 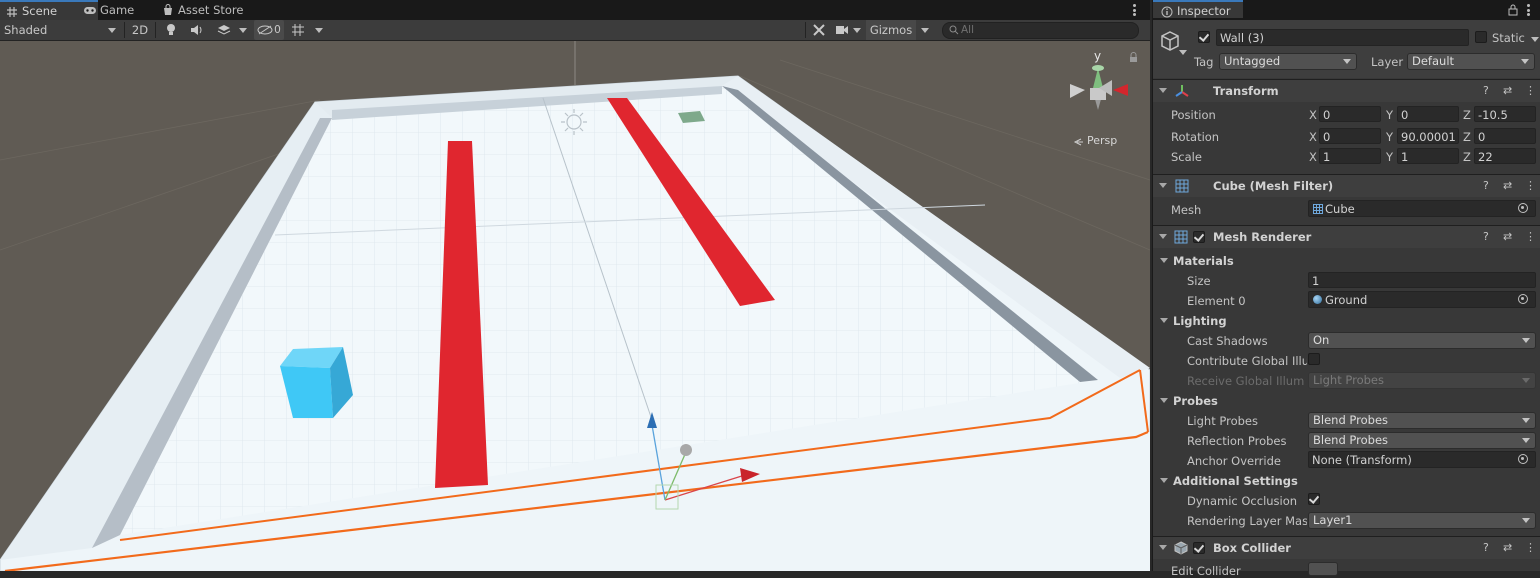 I want to click on lightbulb-icon, so click(x=171, y=29).